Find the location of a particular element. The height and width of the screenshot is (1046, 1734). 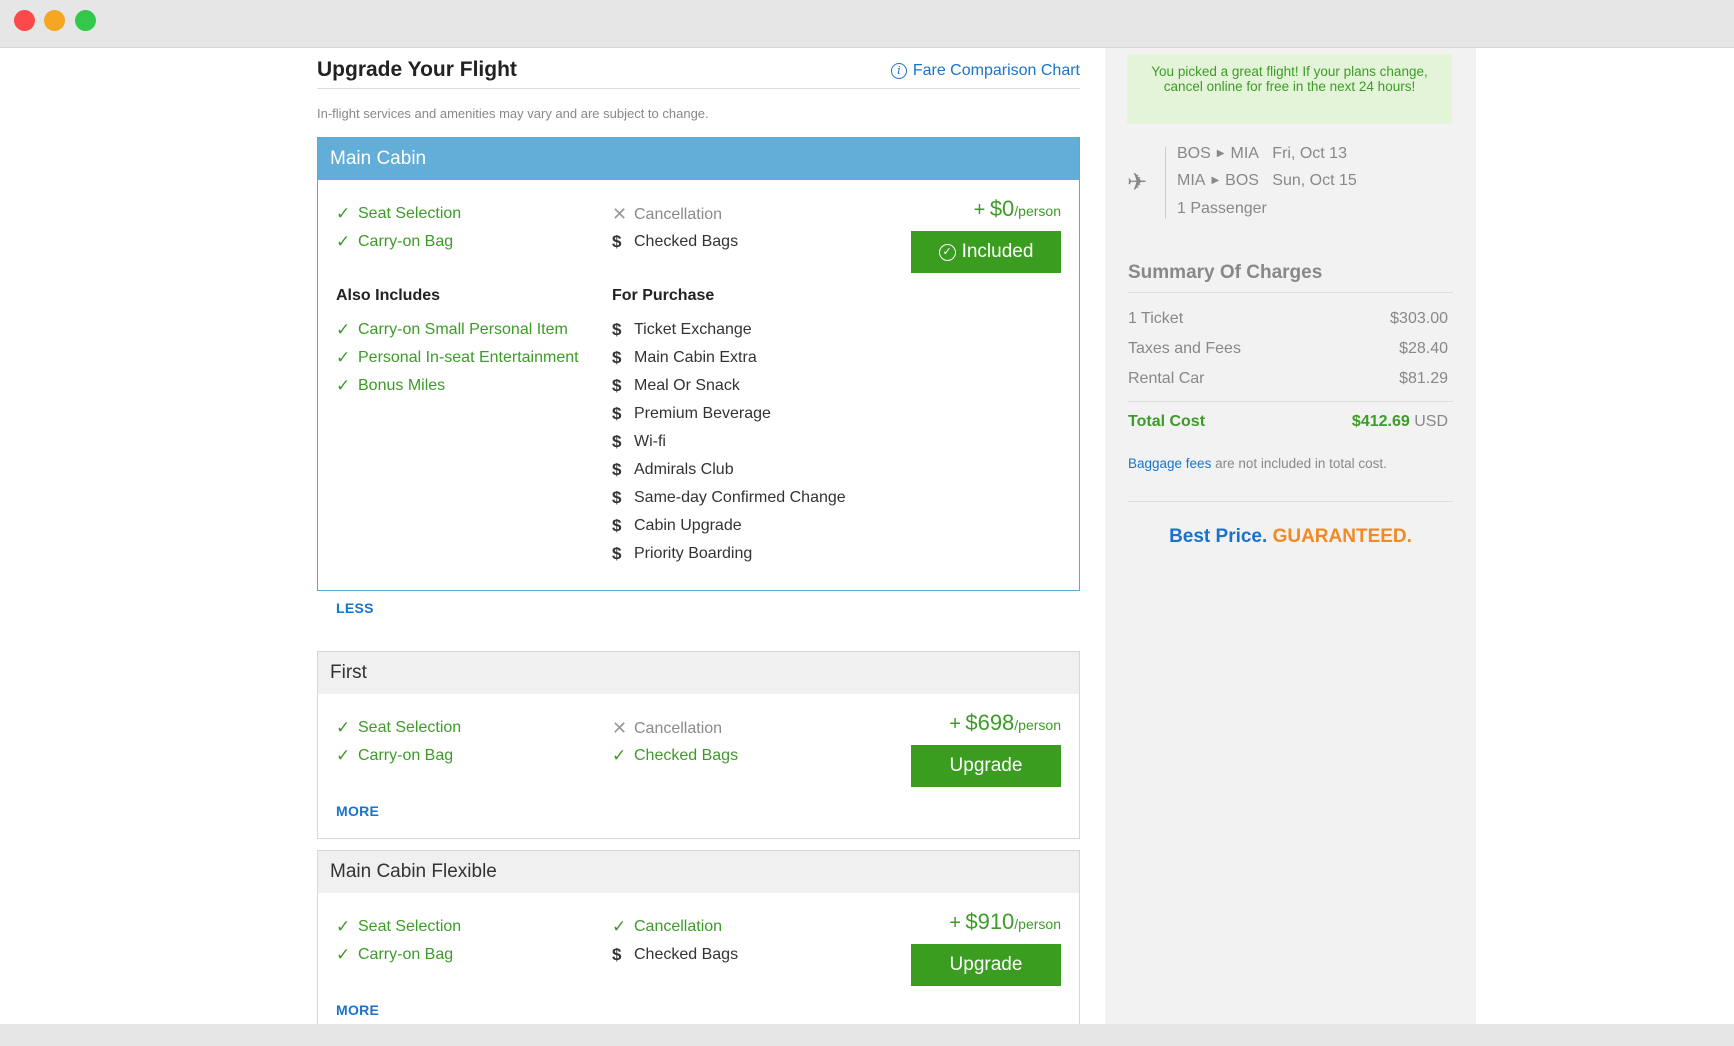

list-item: $ Ticket Exchange is located at coordinates (682, 329).